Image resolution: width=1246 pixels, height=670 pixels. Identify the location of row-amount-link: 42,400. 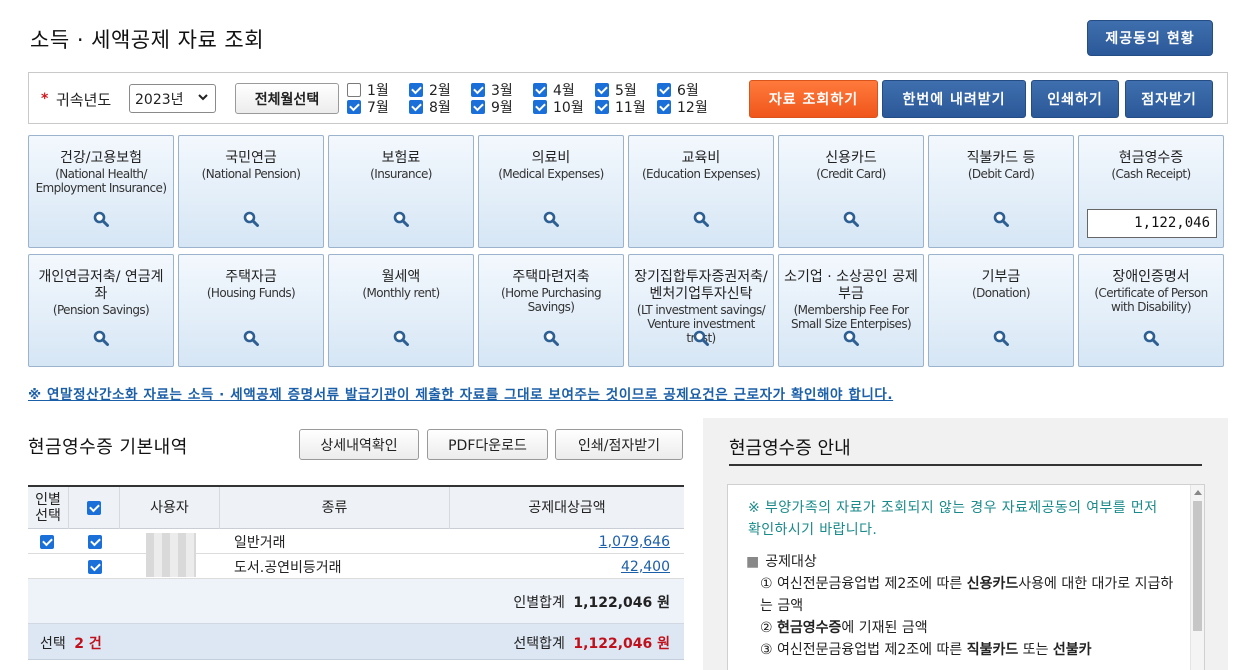
(645, 567).